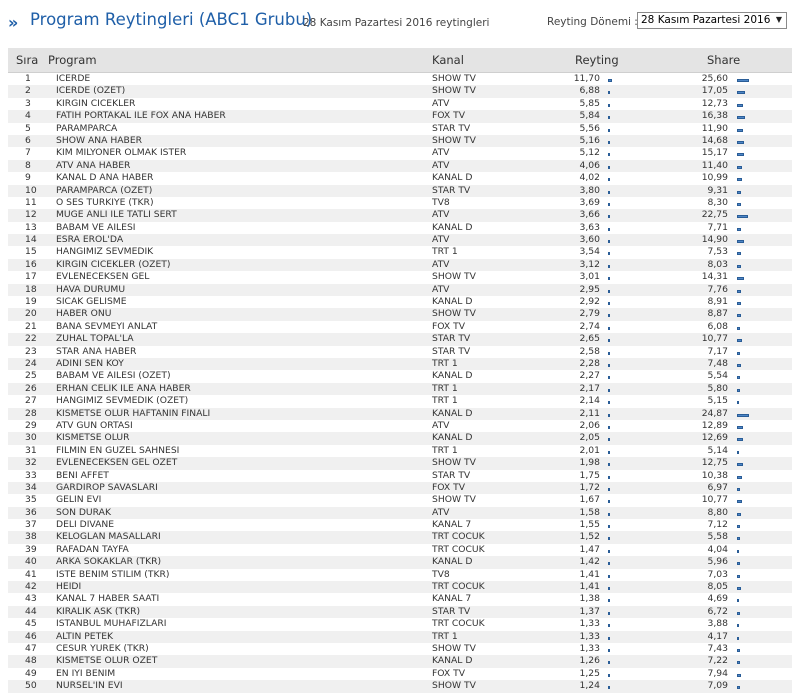 The image size is (800, 695). I want to click on channel-cell: STAR TV, so click(451, 351).